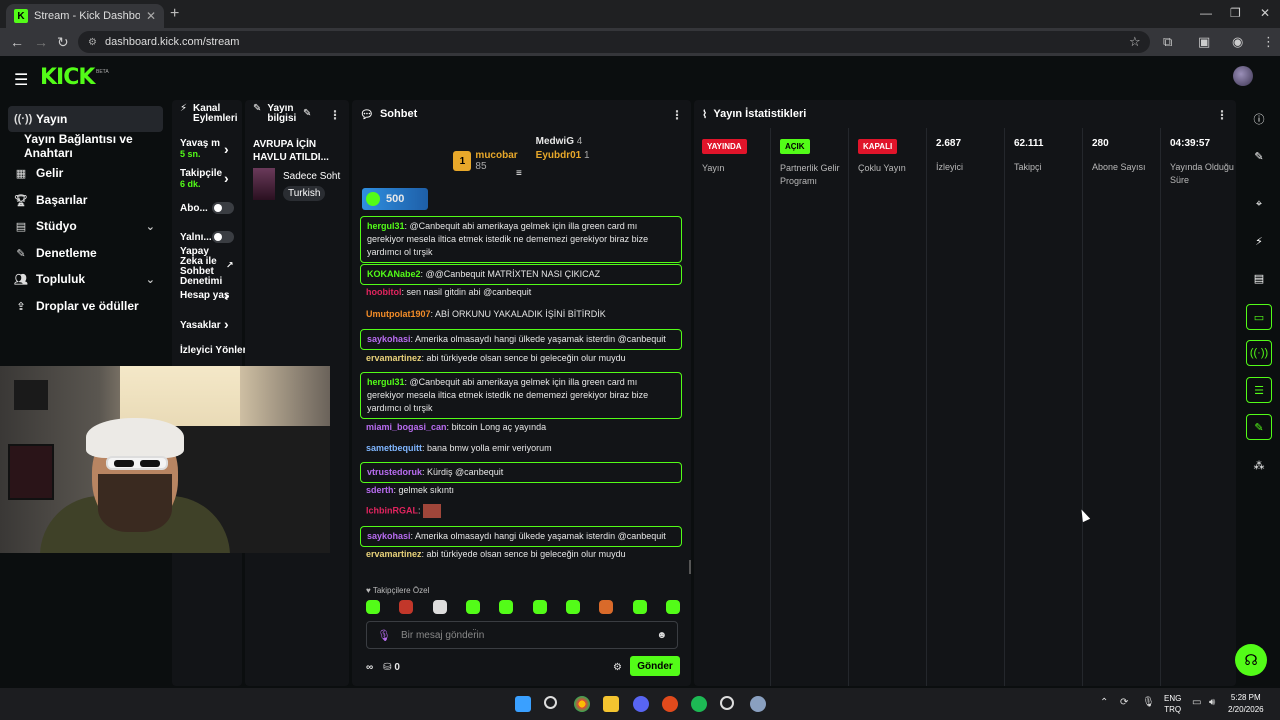 This screenshot has height=720, width=1280. What do you see at coordinates (519, 173) in the screenshot?
I see `filter-icon: ≡` at bounding box center [519, 173].